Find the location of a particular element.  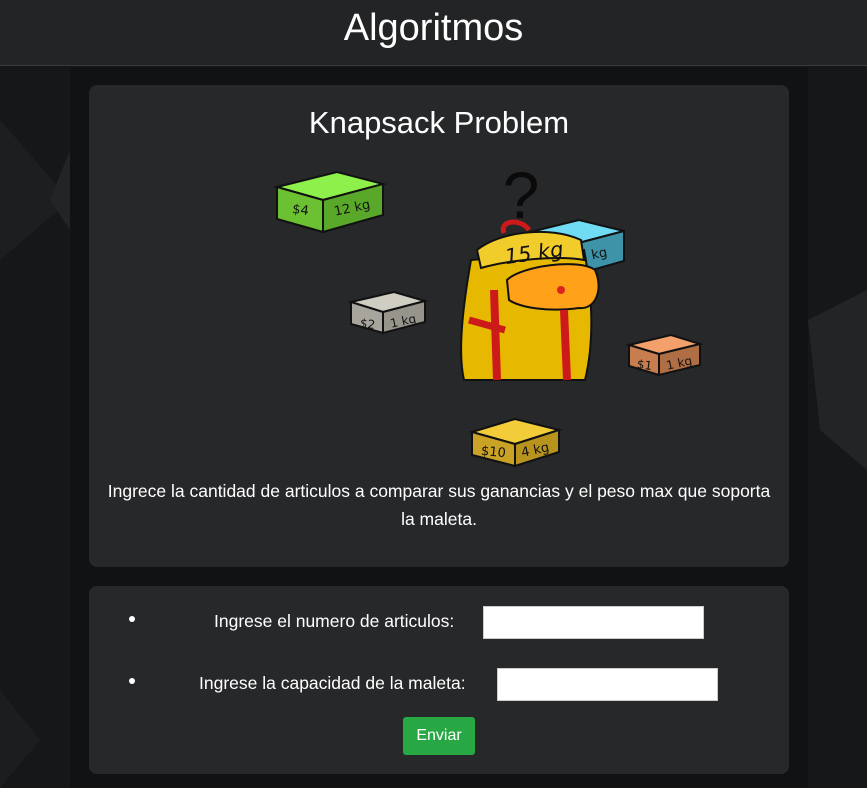

item-green-price: $4 is located at coordinates (300, 210).